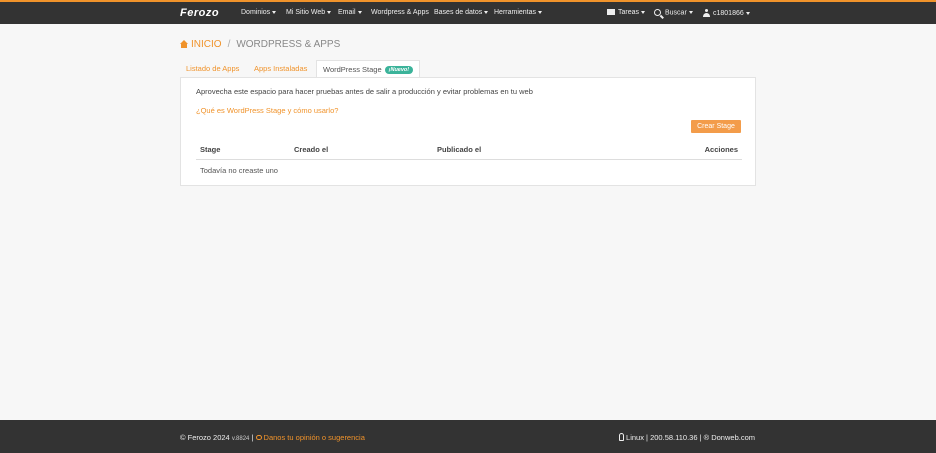  Describe the element at coordinates (239, 170) in the screenshot. I see `empty-table-message: Todavía no creaste uno` at that location.